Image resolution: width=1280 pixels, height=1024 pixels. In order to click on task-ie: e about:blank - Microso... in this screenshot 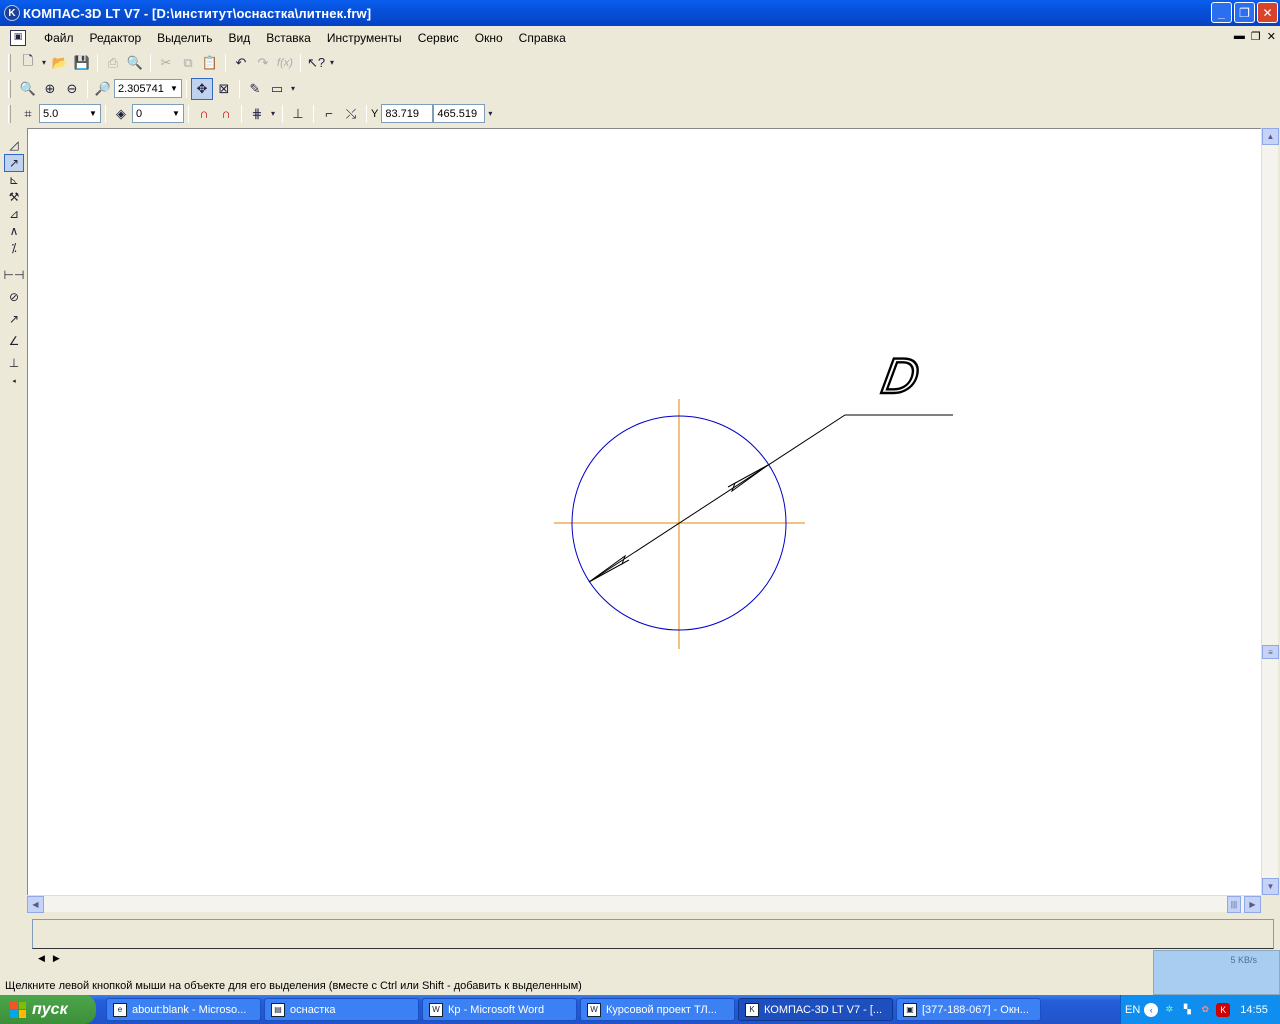, I will do `click(183, 1009)`.